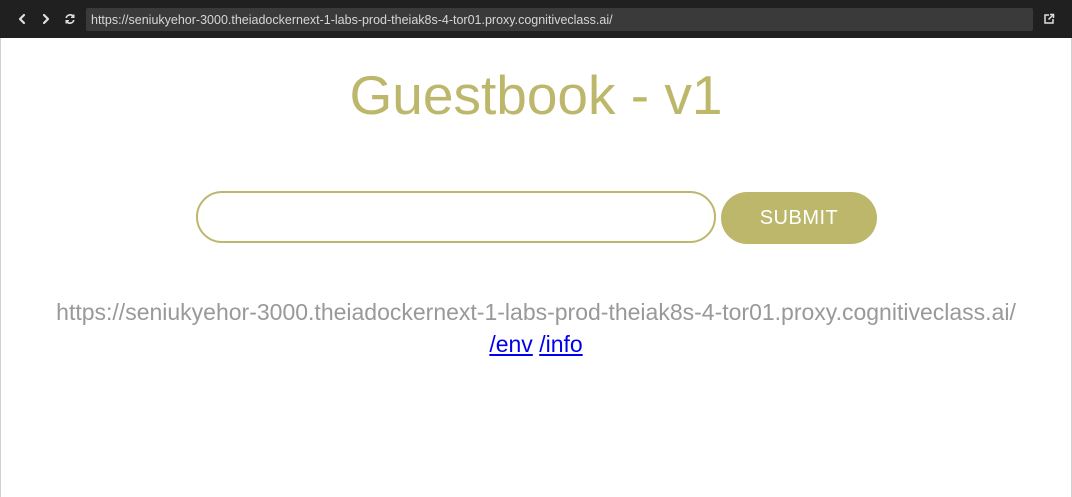 This screenshot has width=1072, height=497. I want to click on open-in-new-window-button, so click(1049, 19).